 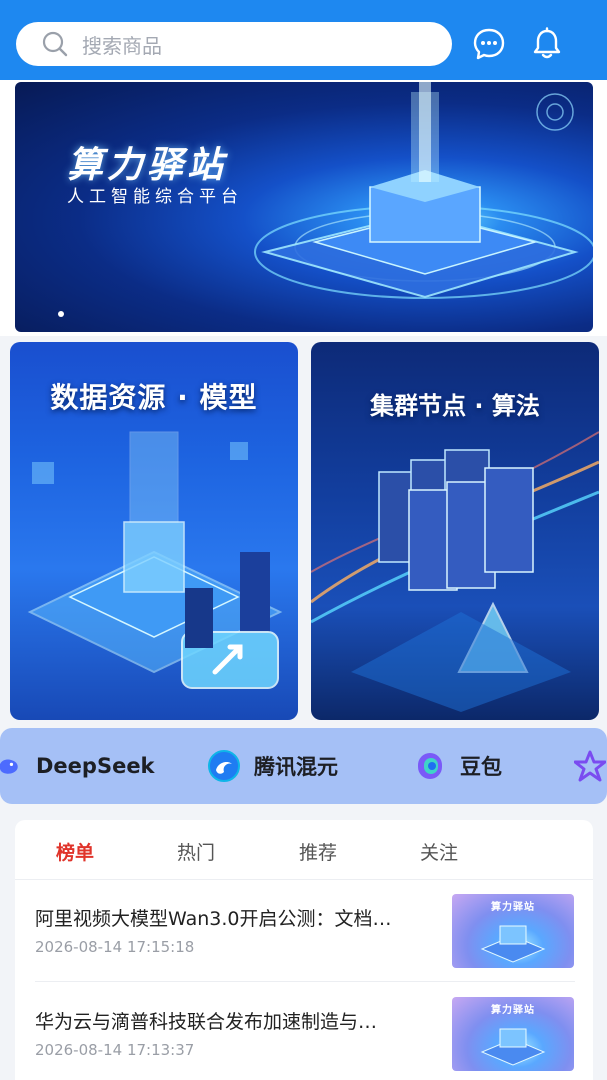 I want to click on tab-recommended: 推荐, so click(x=318, y=851).